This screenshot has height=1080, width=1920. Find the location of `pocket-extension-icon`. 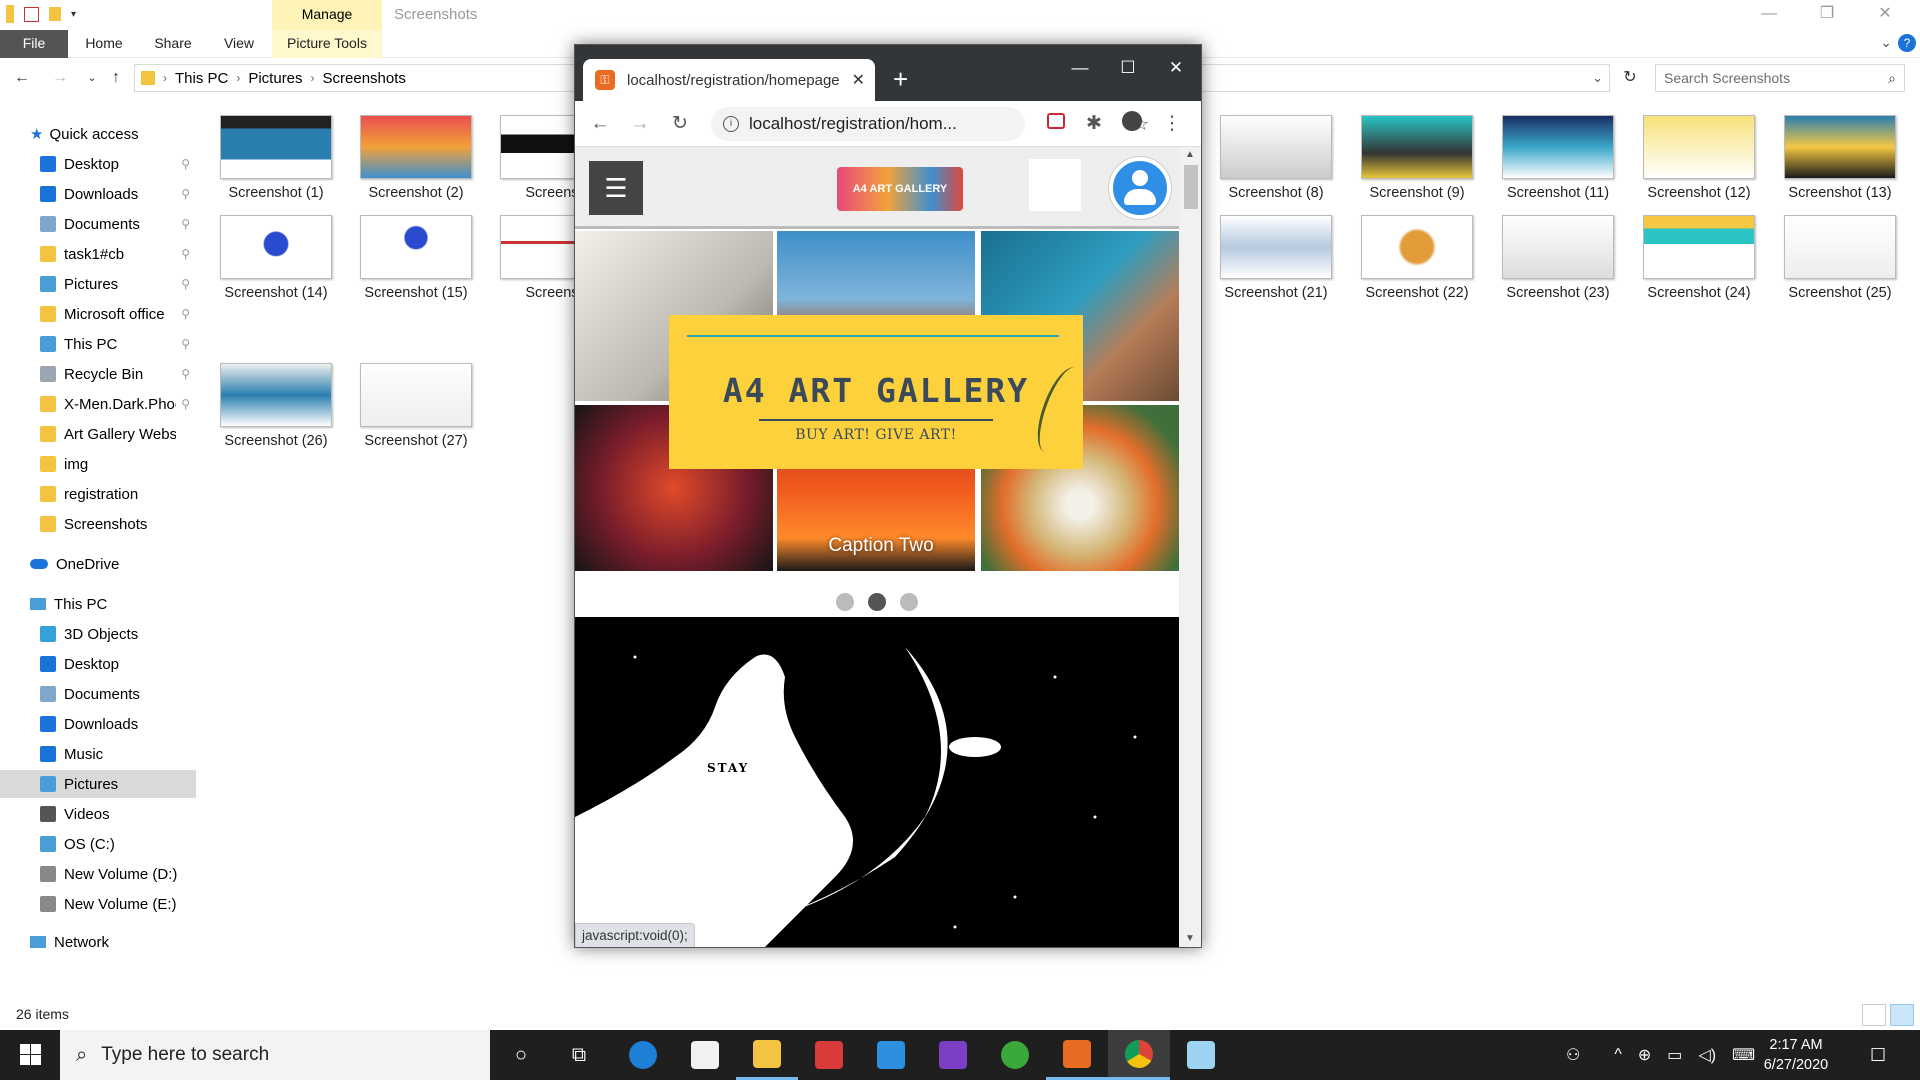

pocket-extension-icon is located at coordinates (1056, 124).